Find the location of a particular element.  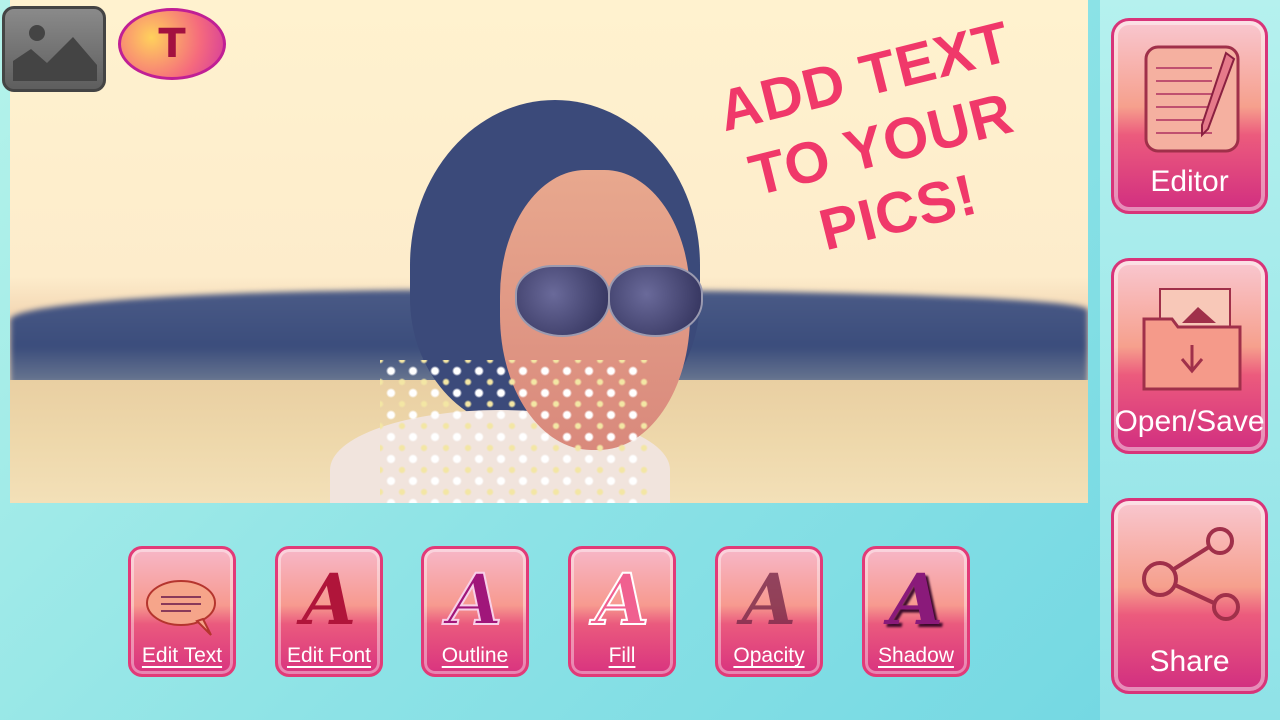

overlay-text: ADD TEXT TO YOUR PICS! is located at coordinates (872, 148).